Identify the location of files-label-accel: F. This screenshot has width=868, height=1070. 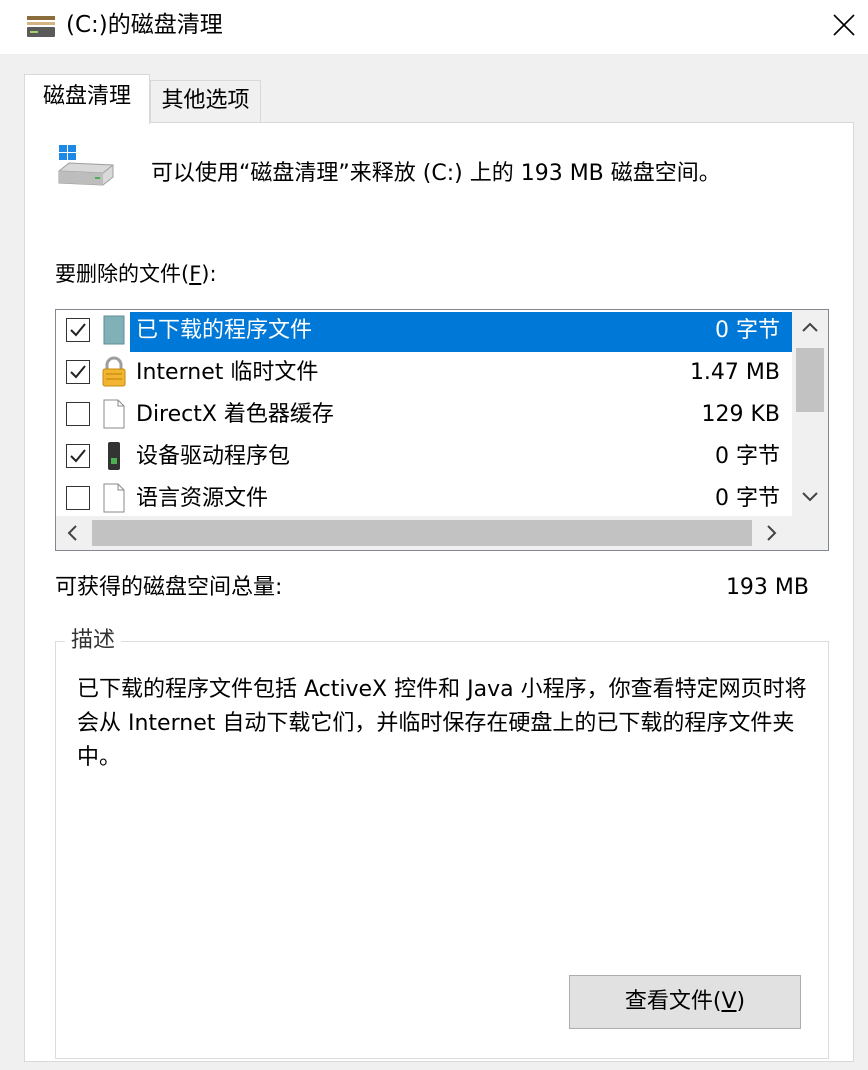
(195, 274).